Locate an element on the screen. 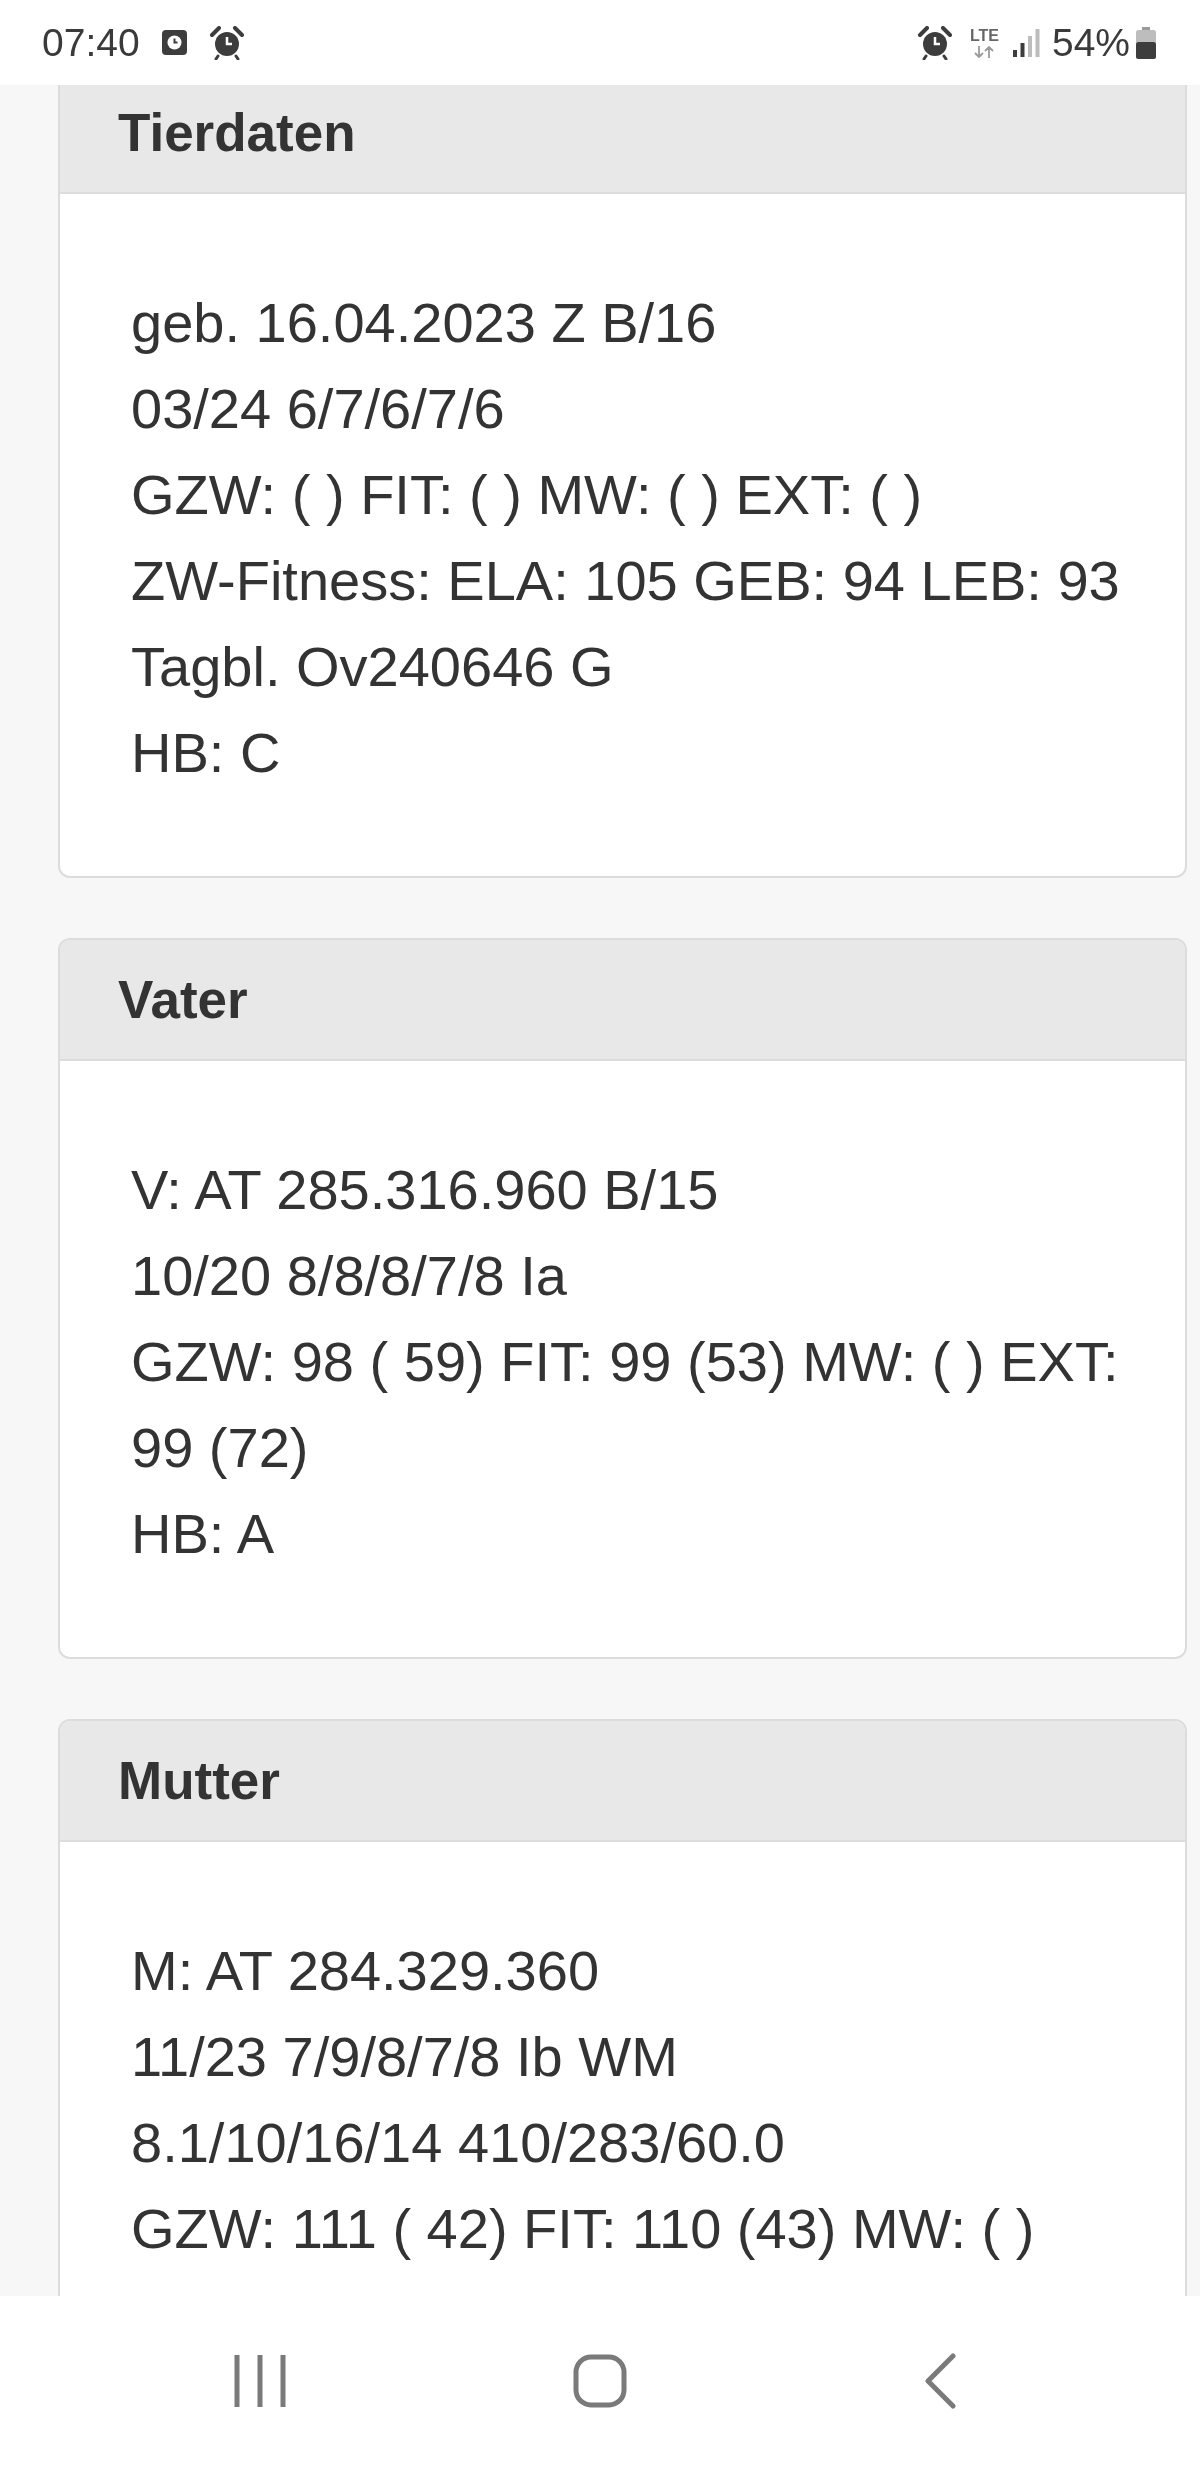  detail-line: HB: C is located at coordinates (206, 753).